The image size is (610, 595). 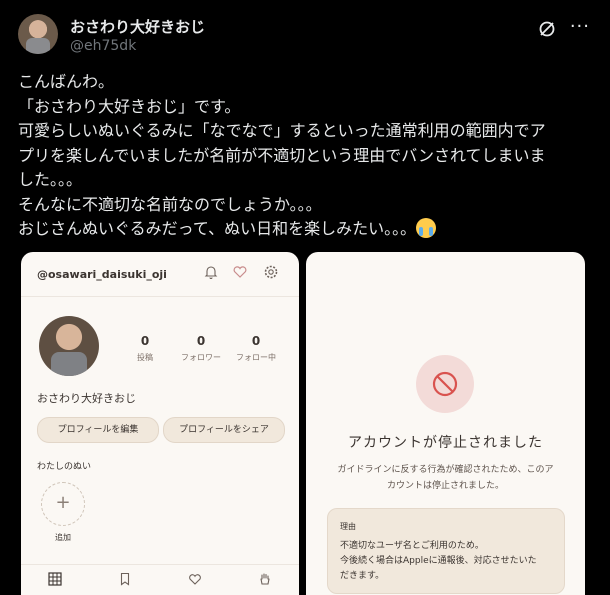 What do you see at coordinates (348, 526) in the screenshot?
I see `reason-label: 理由` at bounding box center [348, 526].